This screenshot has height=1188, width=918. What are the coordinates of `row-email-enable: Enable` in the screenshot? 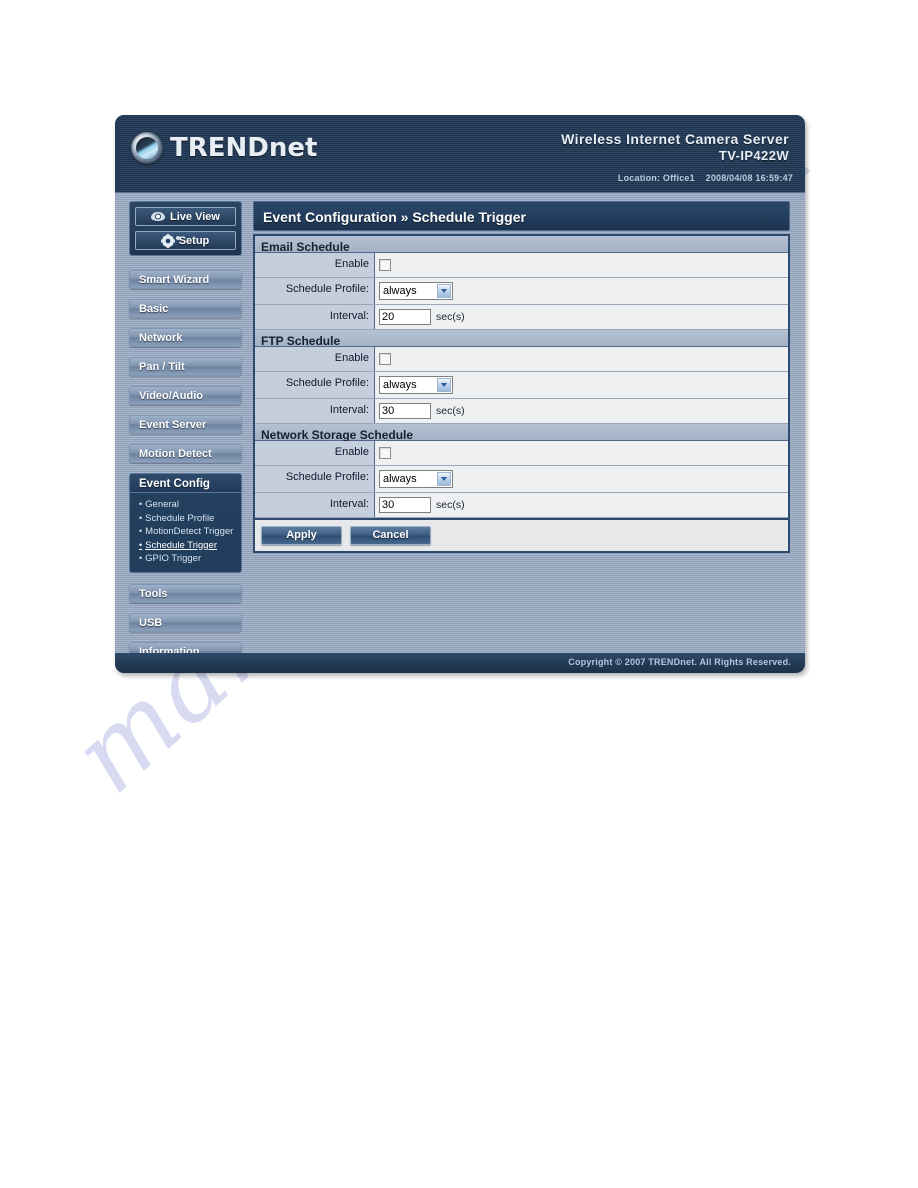 It's located at (521, 265).